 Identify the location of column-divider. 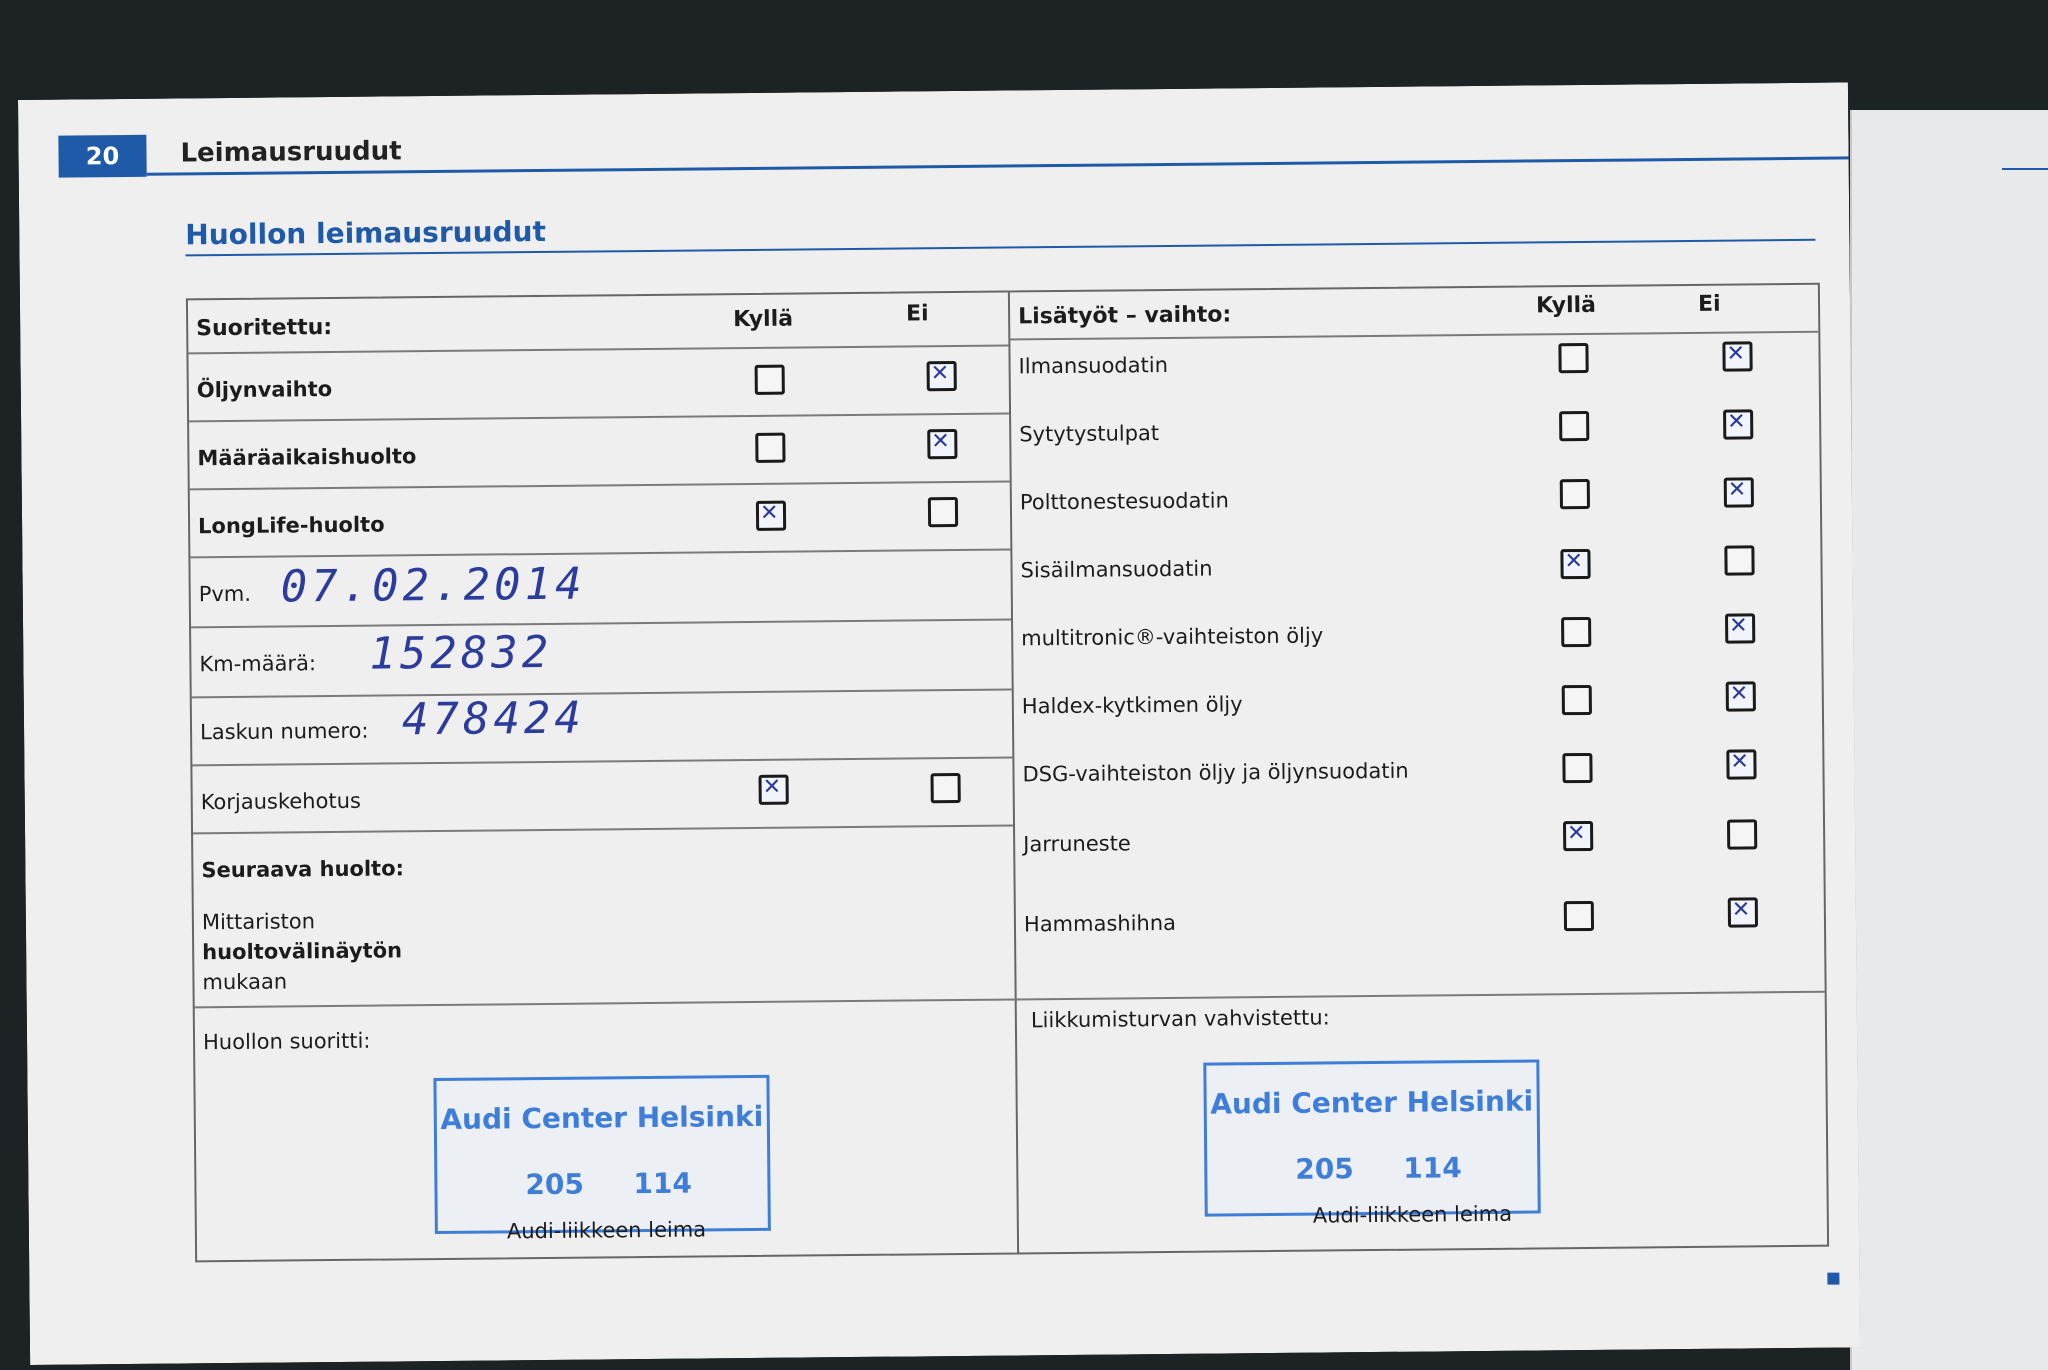
(1013, 772).